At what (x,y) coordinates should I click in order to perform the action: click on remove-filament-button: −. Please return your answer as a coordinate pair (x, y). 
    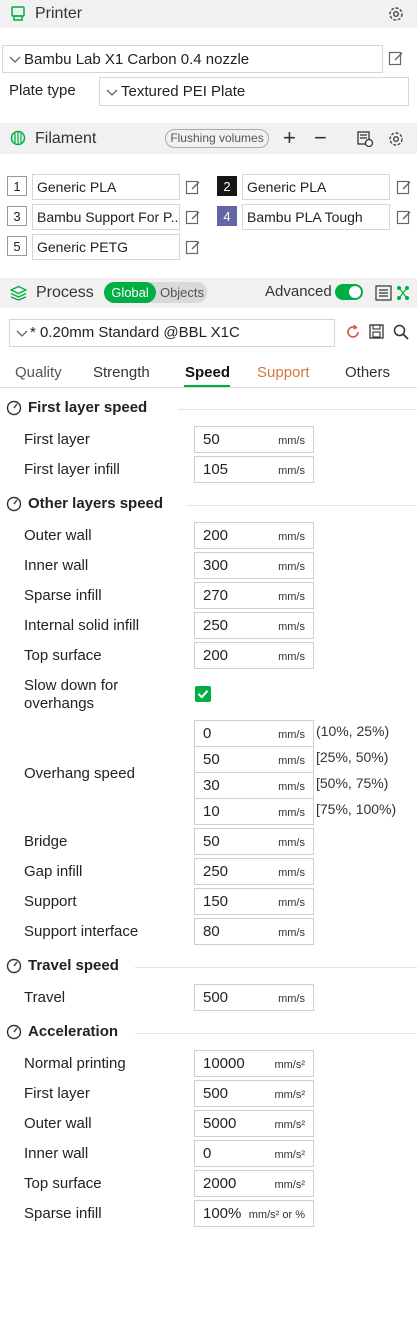
    Looking at the image, I should click on (320, 138).